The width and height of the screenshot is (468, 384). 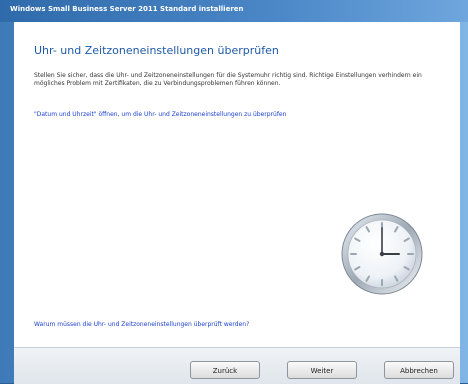 I want to click on clock-icon, so click(x=382, y=254).